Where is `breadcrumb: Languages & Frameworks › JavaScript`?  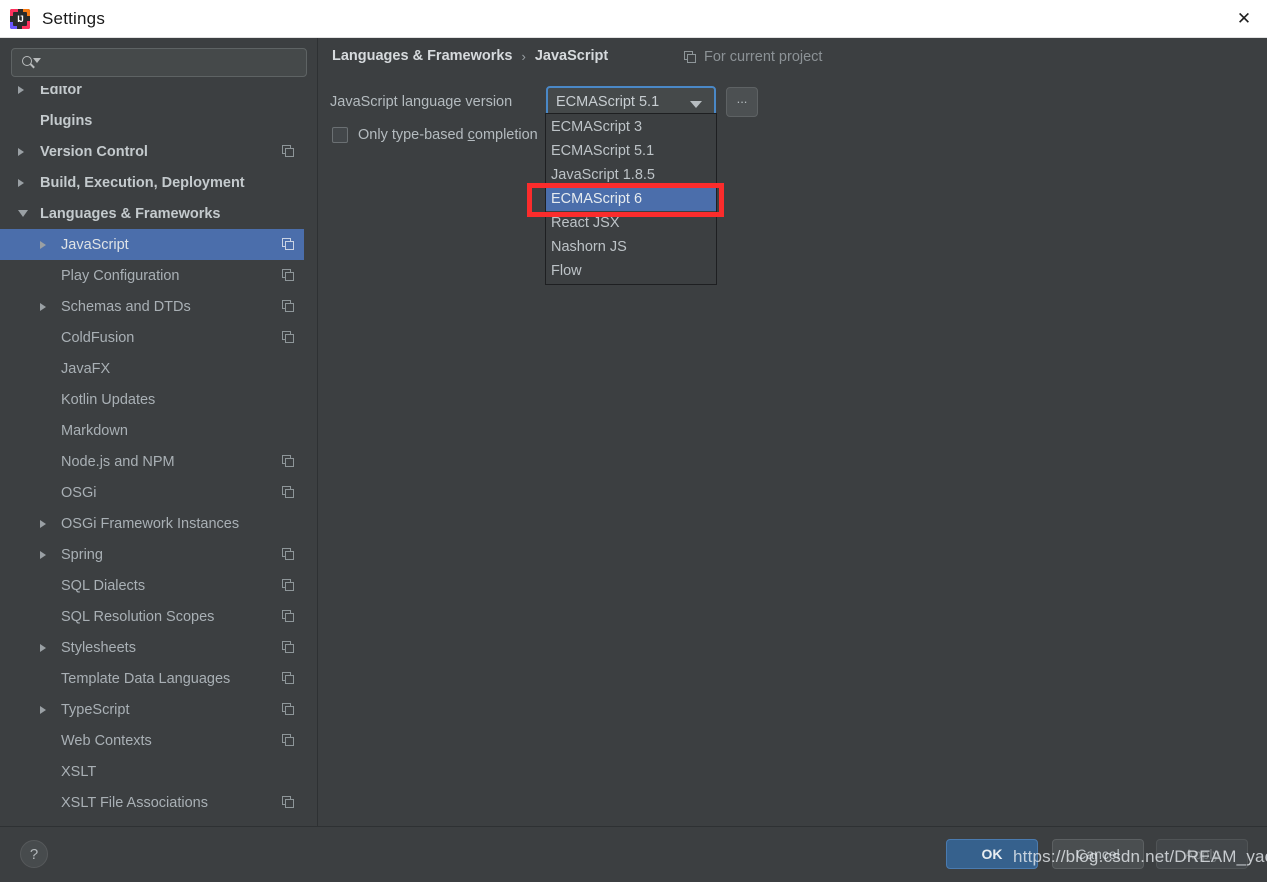
breadcrumb: Languages & Frameworks › JavaScript is located at coordinates (470, 56).